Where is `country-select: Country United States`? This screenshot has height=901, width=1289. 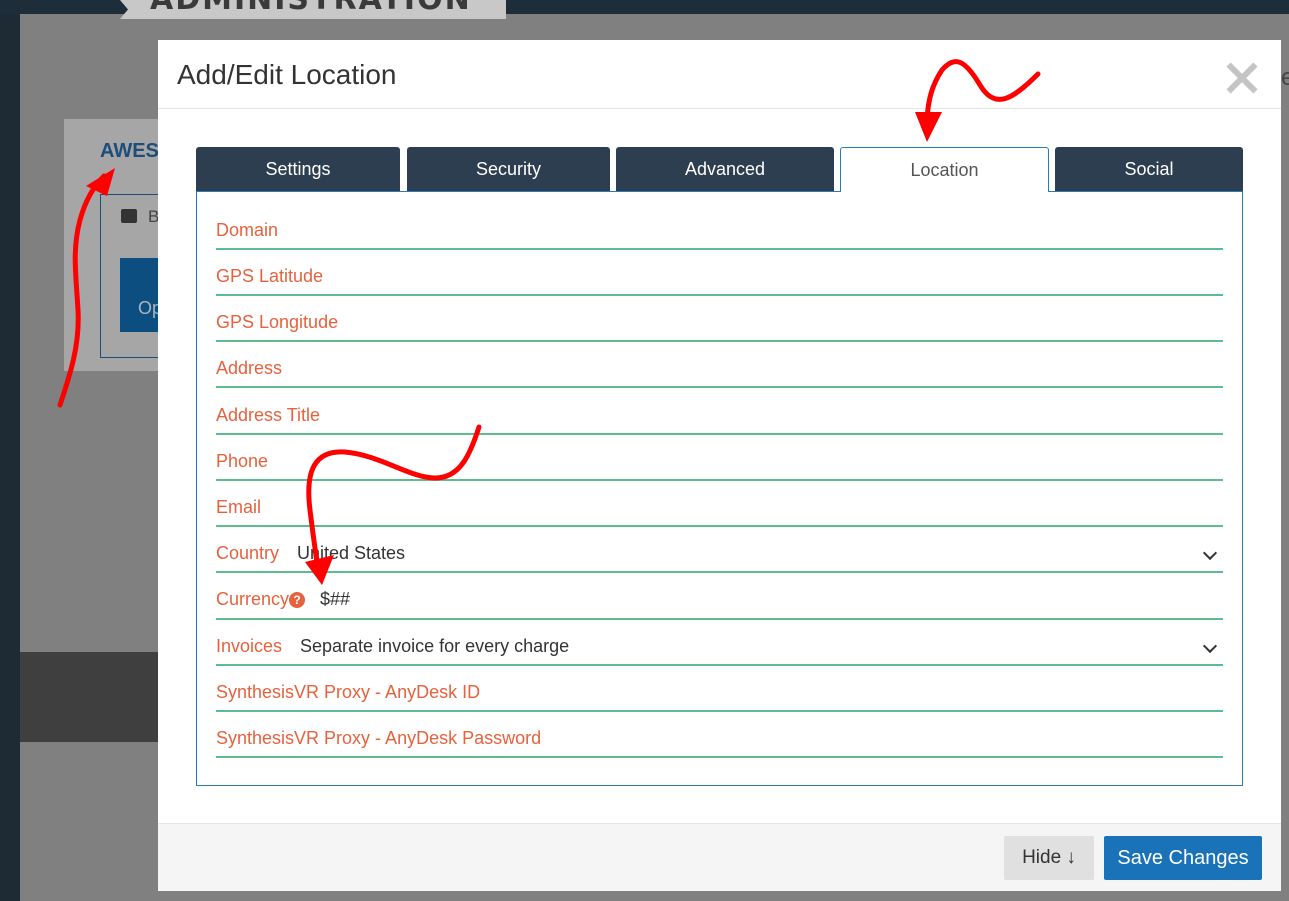 country-select: Country United States is located at coordinates (719, 550).